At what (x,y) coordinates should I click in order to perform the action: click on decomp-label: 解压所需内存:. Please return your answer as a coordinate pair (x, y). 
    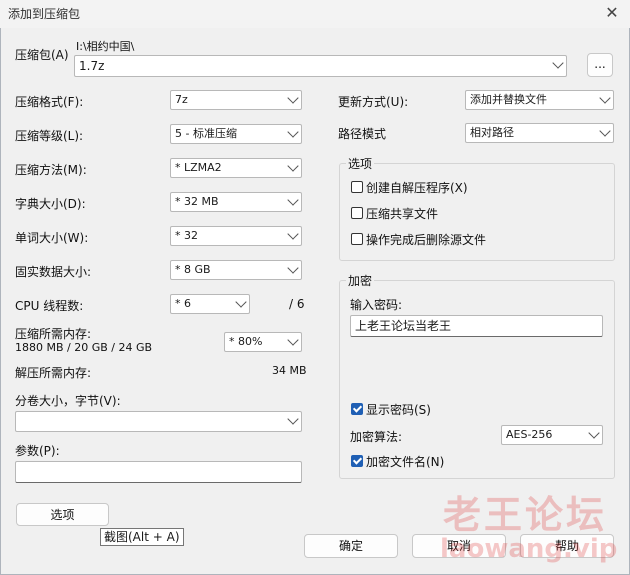
    Looking at the image, I should click on (53, 373).